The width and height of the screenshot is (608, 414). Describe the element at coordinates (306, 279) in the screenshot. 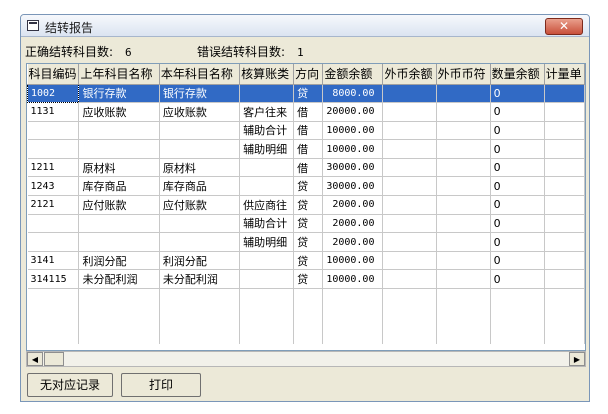

I see `table-row: 314115 未分配利润 未分配利润贷 10000.00 0` at that location.